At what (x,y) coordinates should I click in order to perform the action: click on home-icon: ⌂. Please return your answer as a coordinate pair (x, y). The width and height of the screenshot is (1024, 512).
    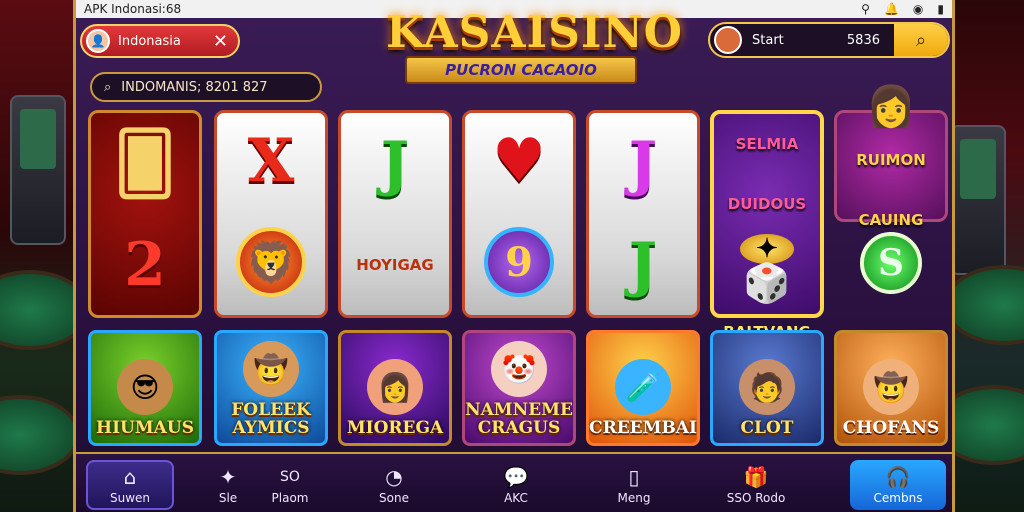
    Looking at the image, I should click on (130, 476).